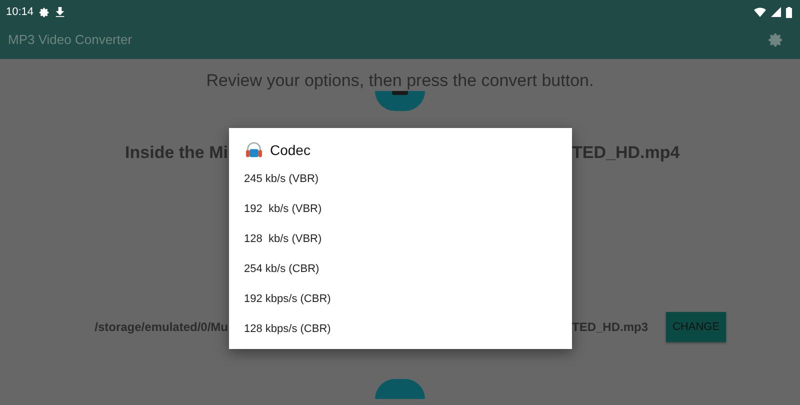 The width and height of the screenshot is (800, 405). Describe the element at coordinates (70, 39) in the screenshot. I see `app-title: MP3 Video Converter` at that location.